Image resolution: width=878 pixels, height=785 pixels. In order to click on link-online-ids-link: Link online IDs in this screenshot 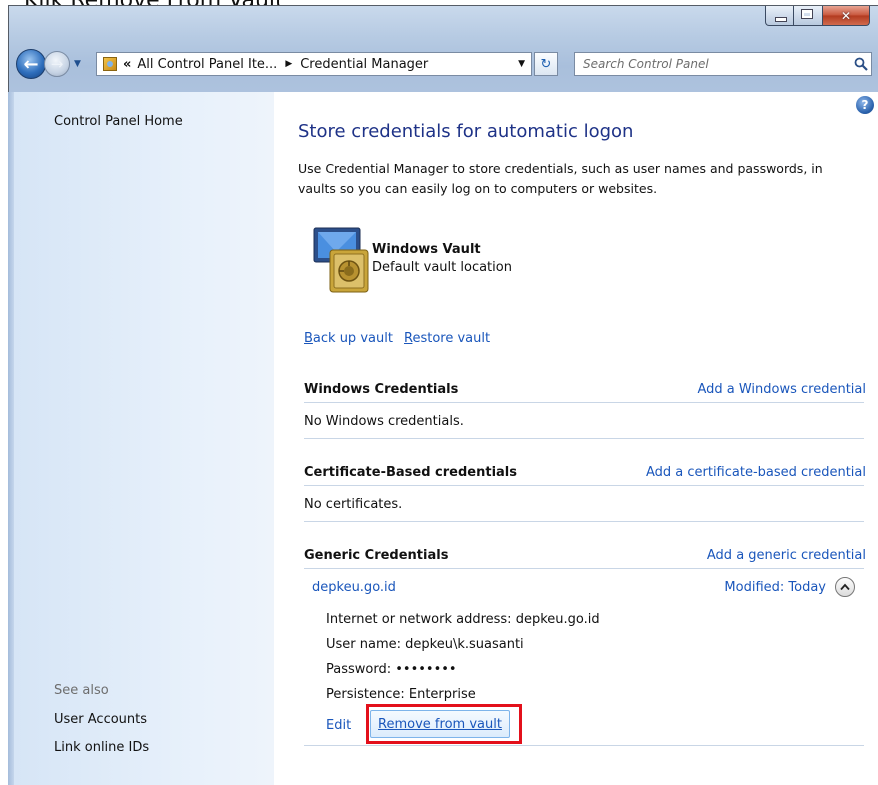, I will do `click(101, 747)`.